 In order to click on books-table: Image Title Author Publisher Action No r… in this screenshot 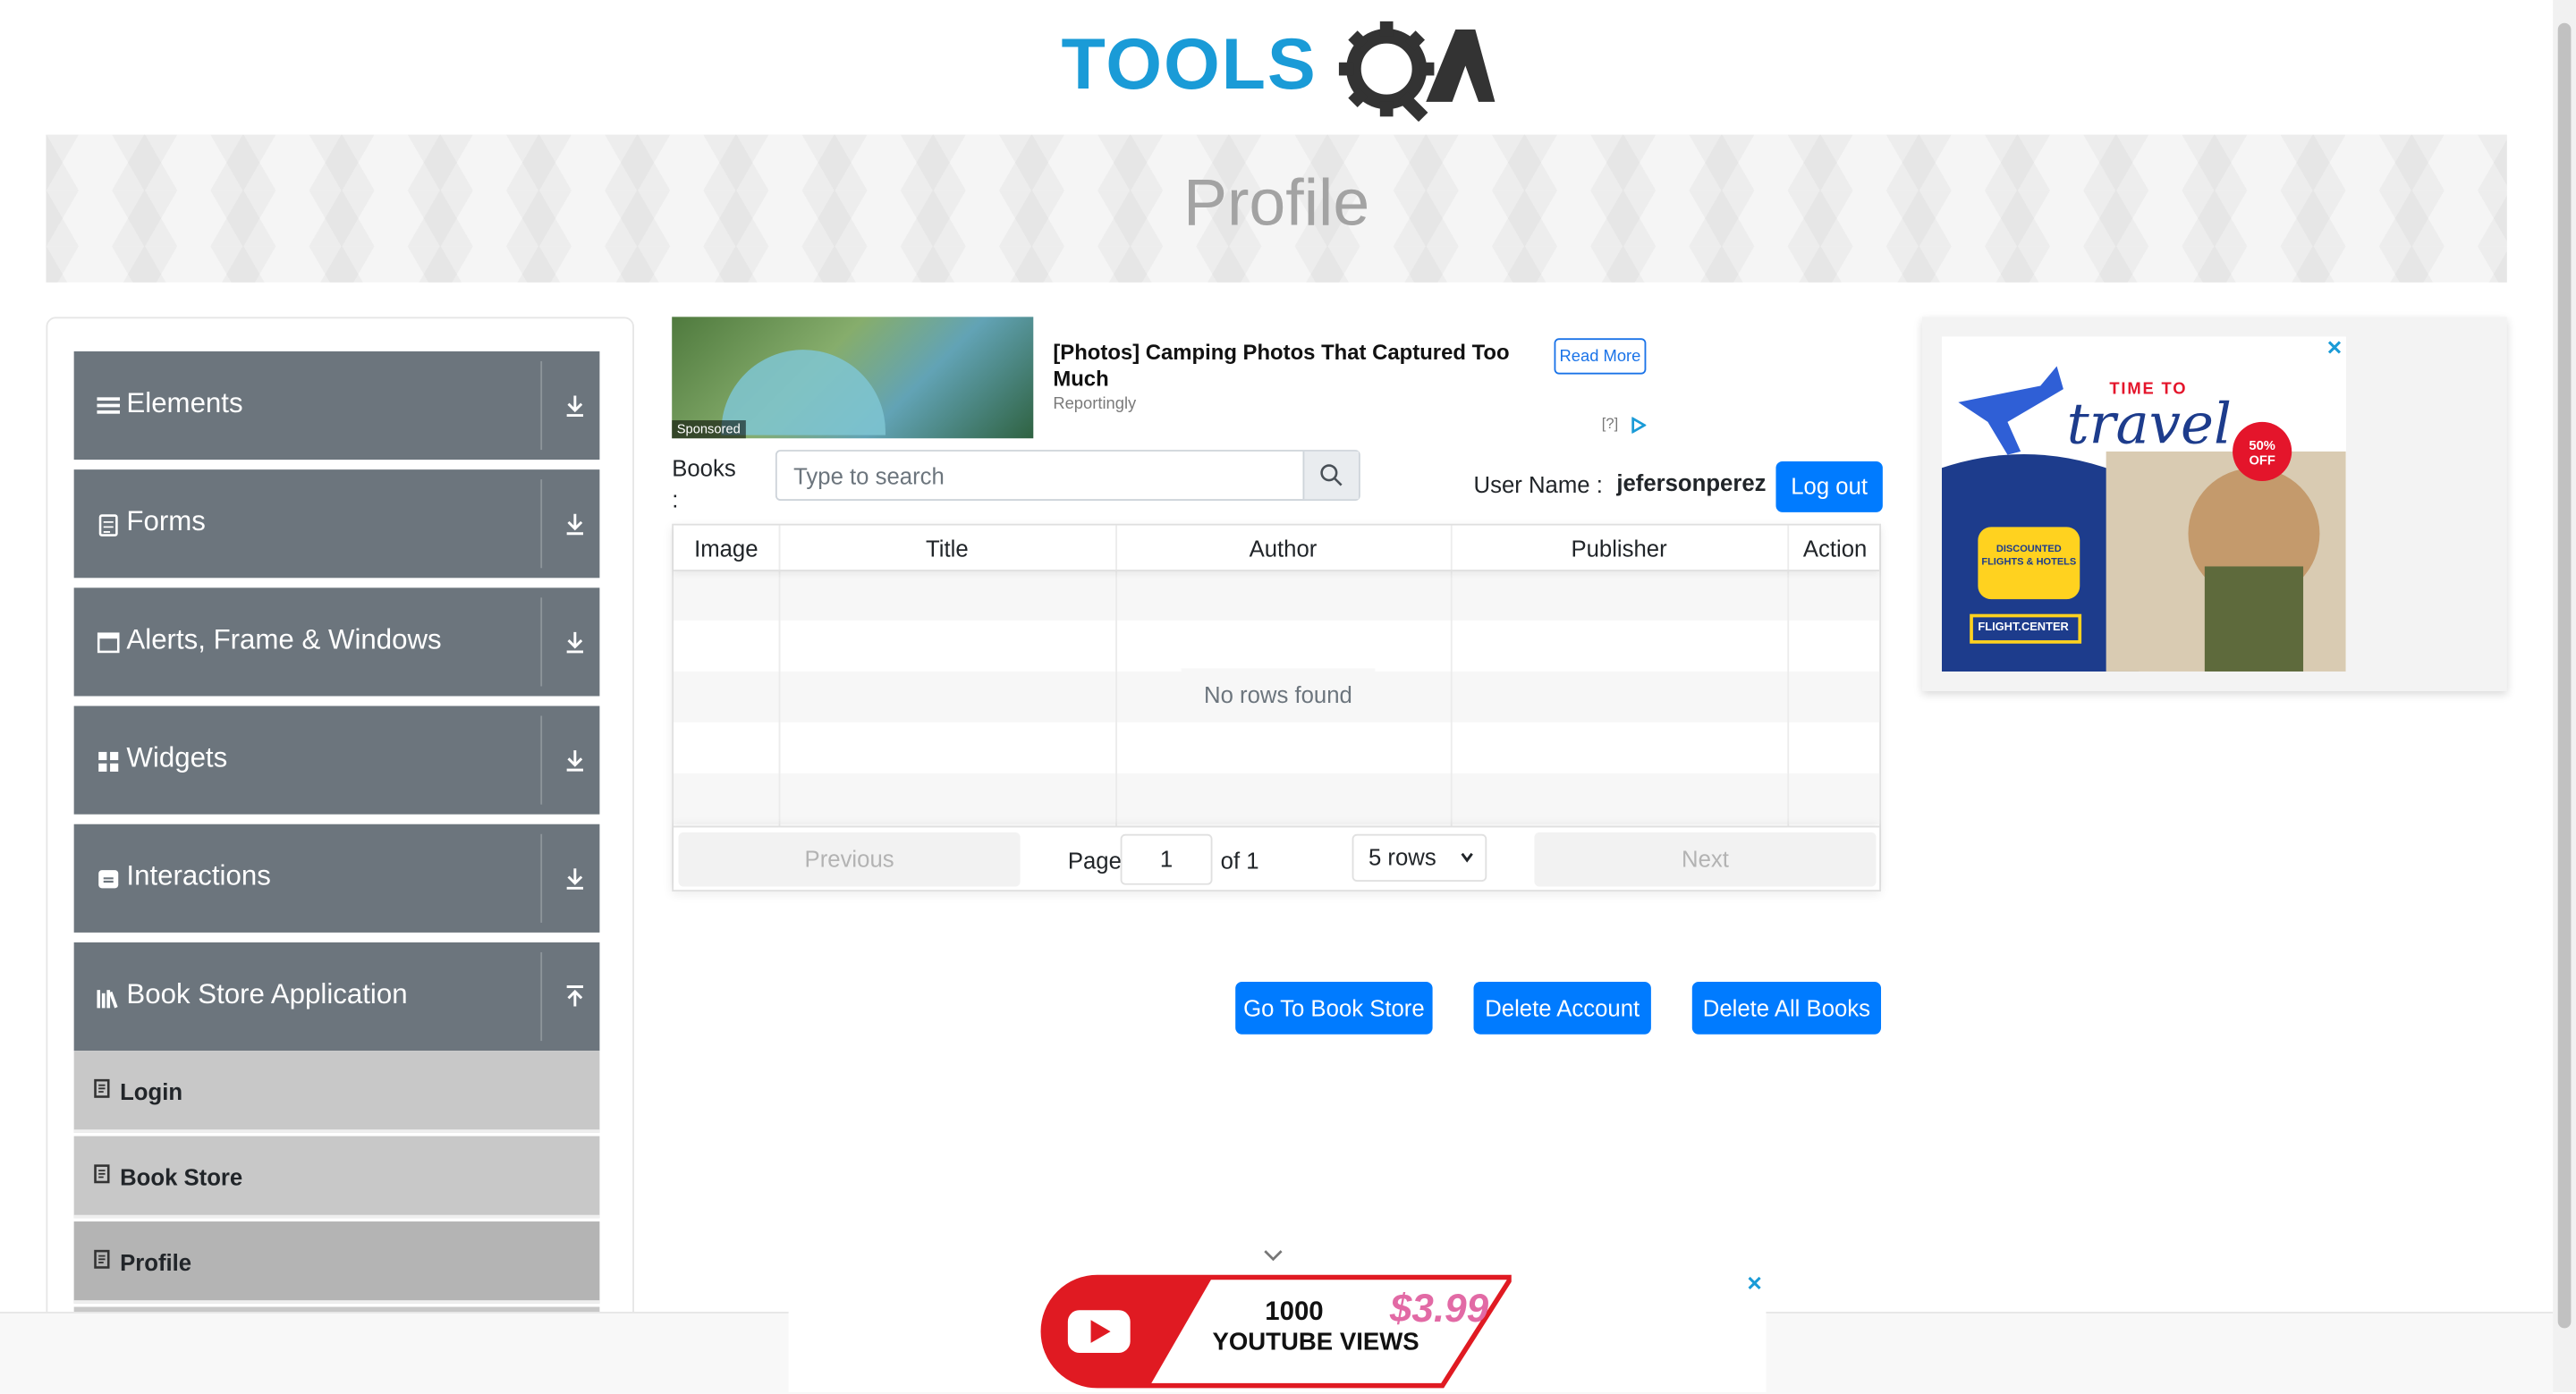, I will do `click(1277, 707)`.